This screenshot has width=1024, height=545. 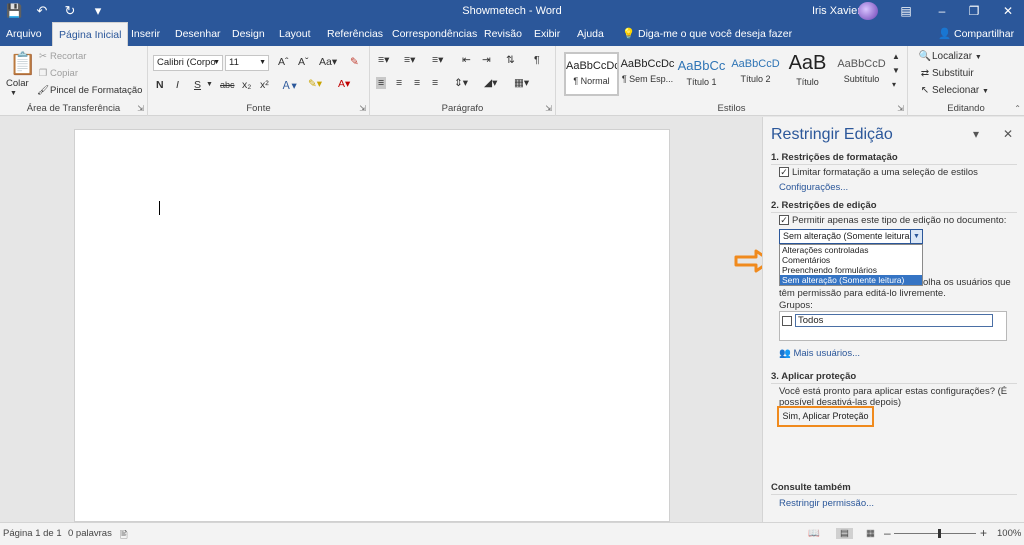 I want to click on word-count: 0 palavras, so click(x=90, y=533).